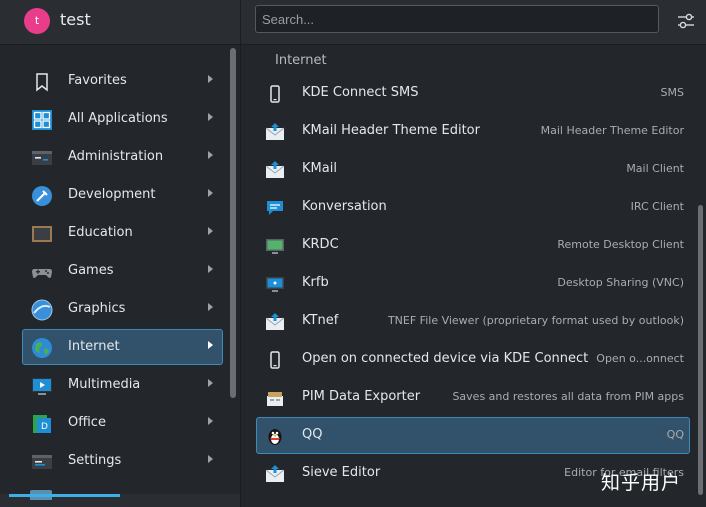 The image size is (706, 507). What do you see at coordinates (44, 427) in the screenshot?
I see `svg-text: D` at bounding box center [44, 427].